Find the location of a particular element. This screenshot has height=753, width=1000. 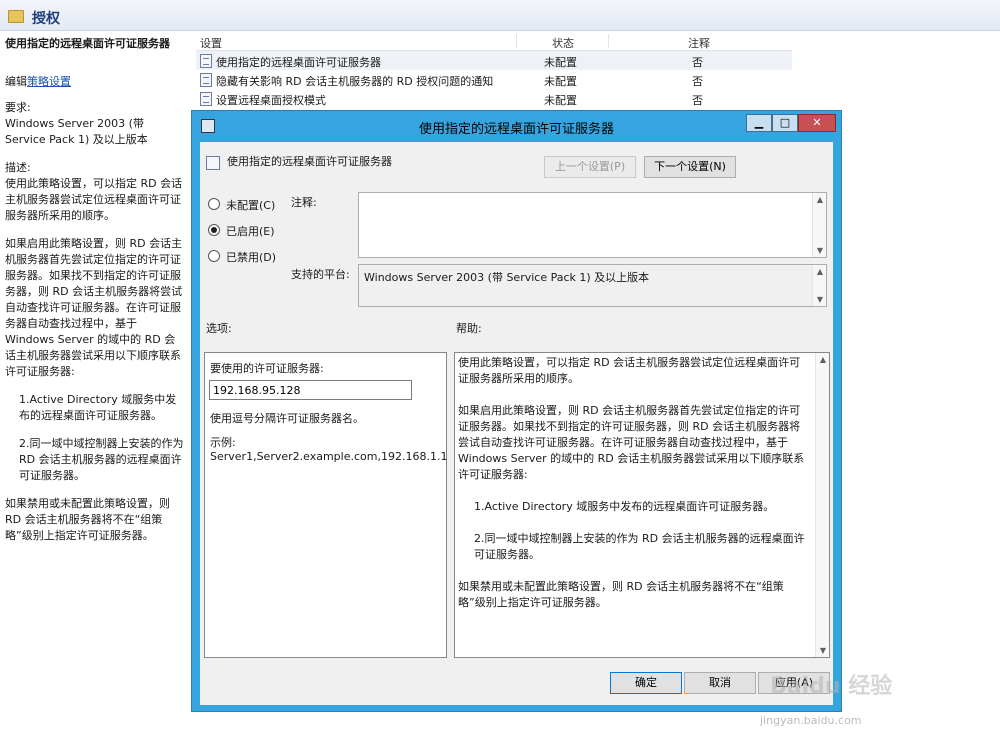

column-header-note: 注释 is located at coordinates (699, 43).